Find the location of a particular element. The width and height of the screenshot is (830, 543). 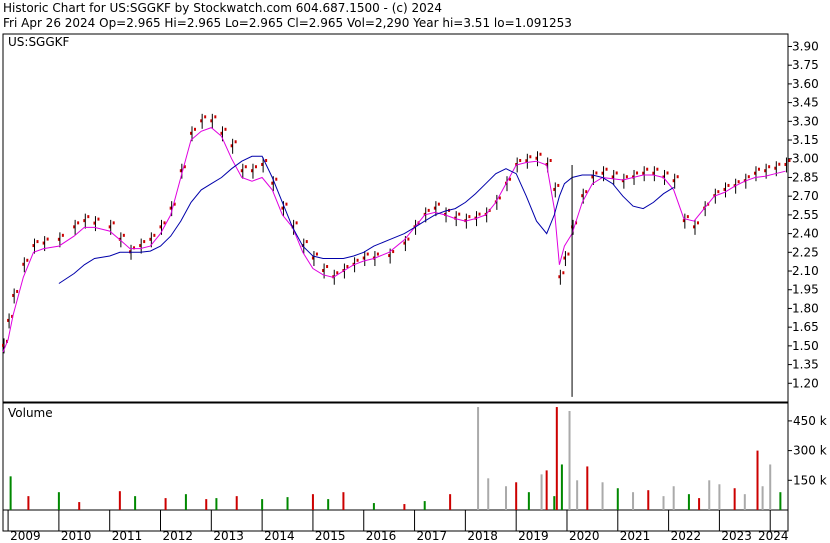

x-axis-year-label: 2012 is located at coordinates (178, 536).